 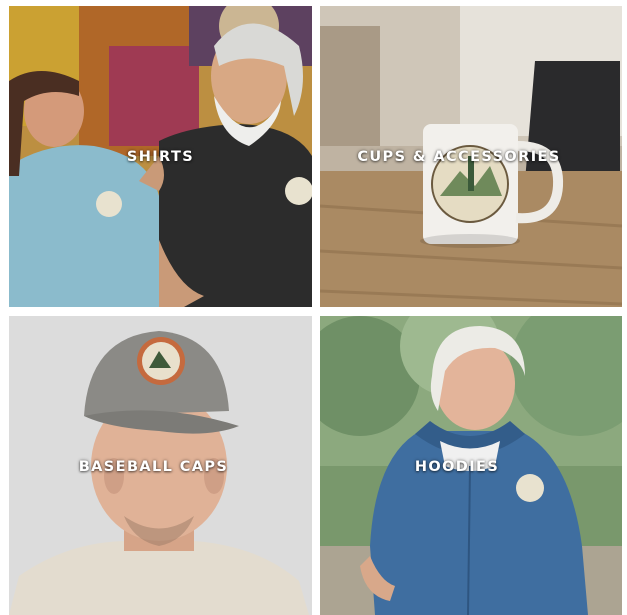 What do you see at coordinates (459, 157) in the screenshot?
I see `category-label-cups-accessories: CUPS & ACCESSORIES` at bounding box center [459, 157].